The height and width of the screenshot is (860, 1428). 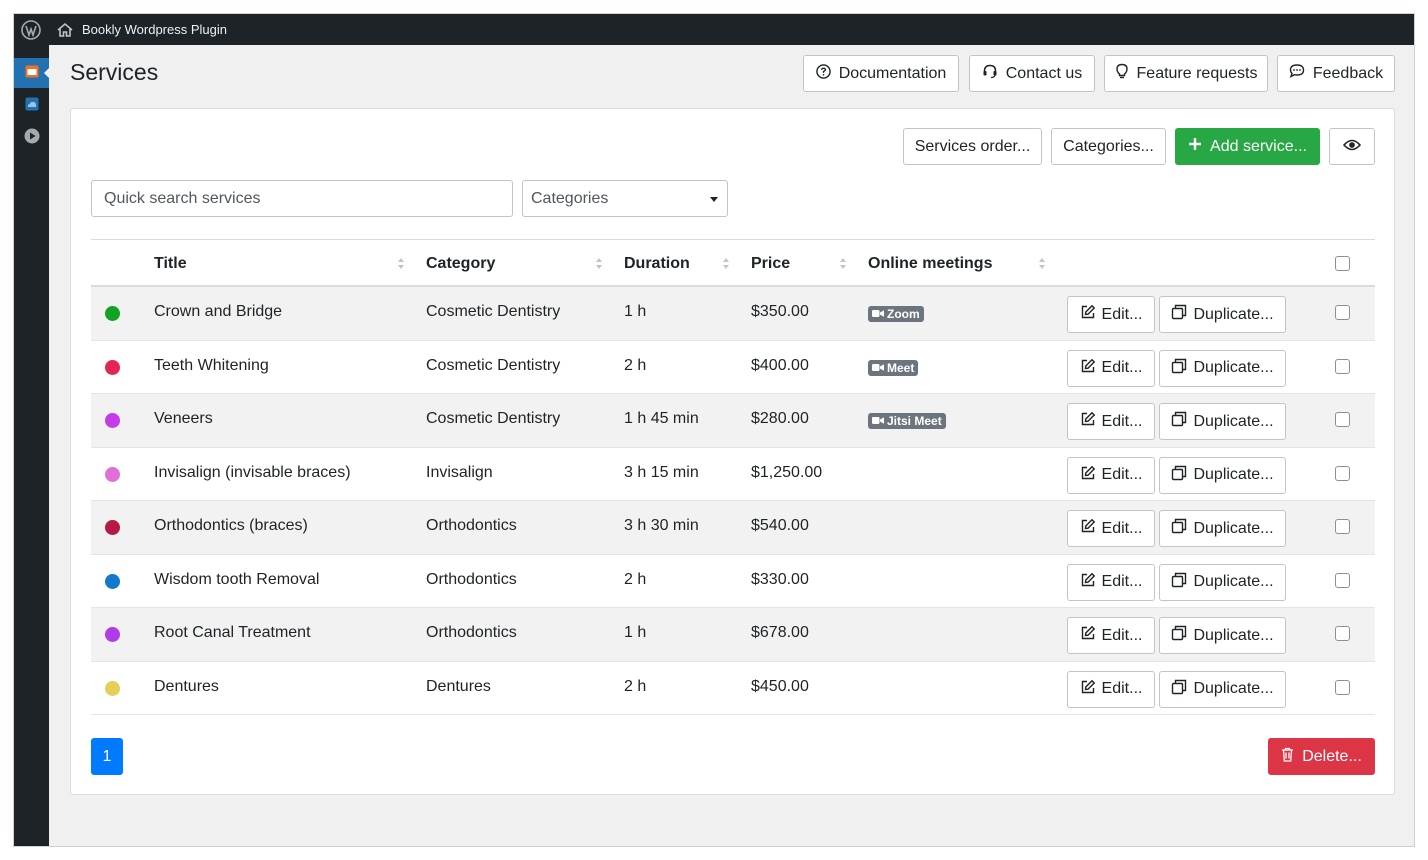 What do you see at coordinates (1342, 263) in the screenshot?
I see `select-all-checkbox` at bounding box center [1342, 263].